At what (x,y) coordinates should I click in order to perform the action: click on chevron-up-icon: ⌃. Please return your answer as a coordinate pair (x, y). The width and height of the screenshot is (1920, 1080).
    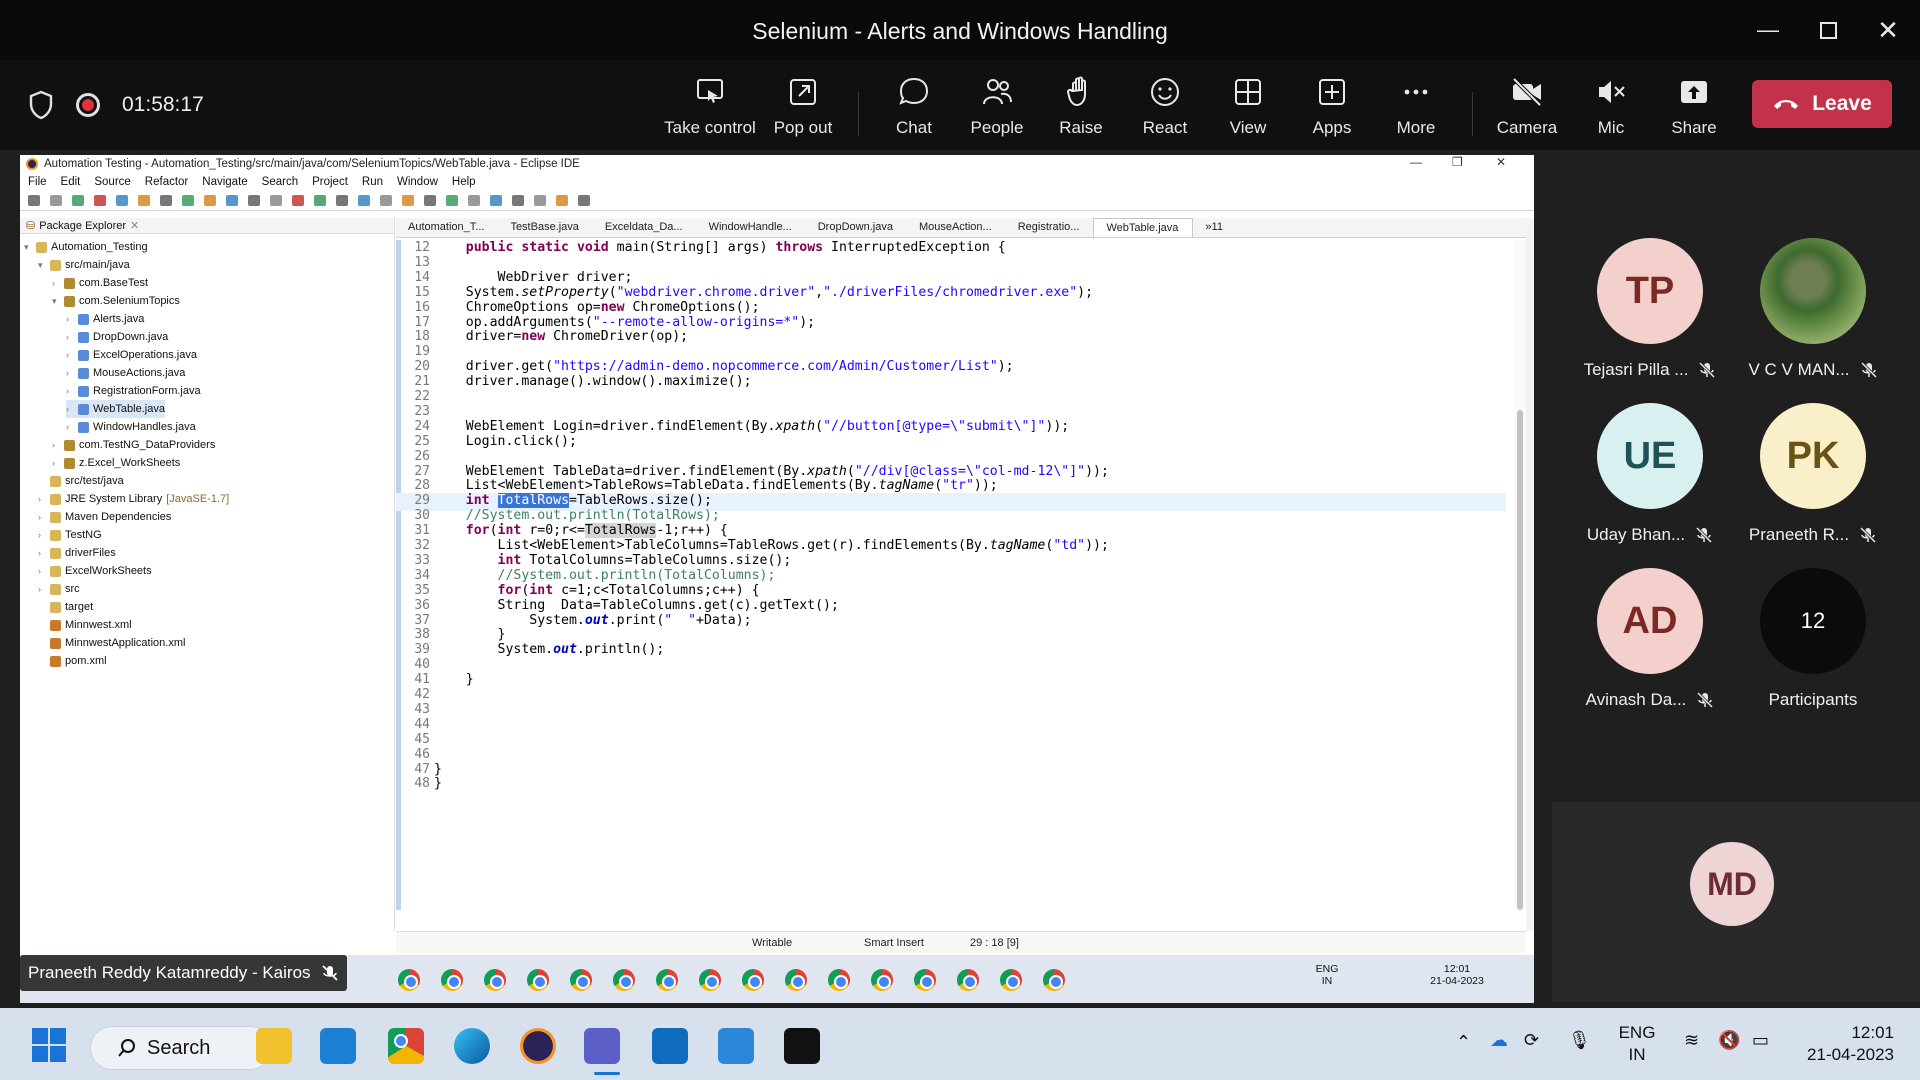
    Looking at the image, I should click on (1463, 1042).